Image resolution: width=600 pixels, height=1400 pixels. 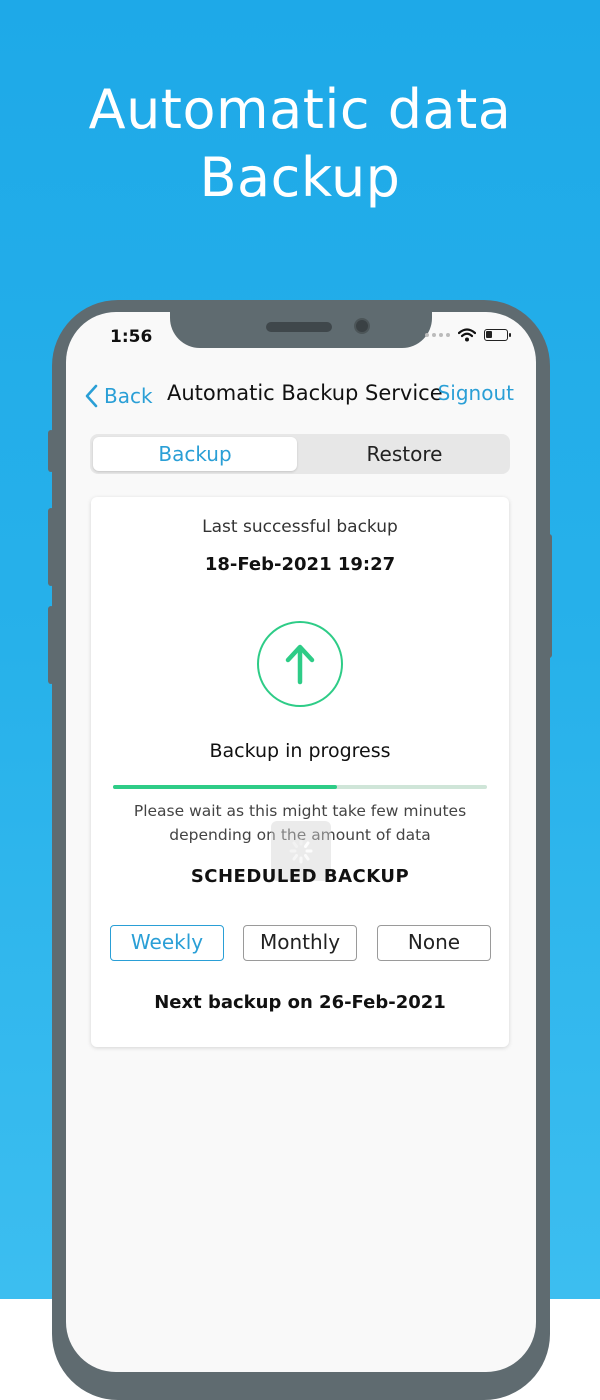 What do you see at coordinates (167, 943) in the screenshot?
I see `schedule-weekly-button: Weekly` at bounding box center [167, 943].